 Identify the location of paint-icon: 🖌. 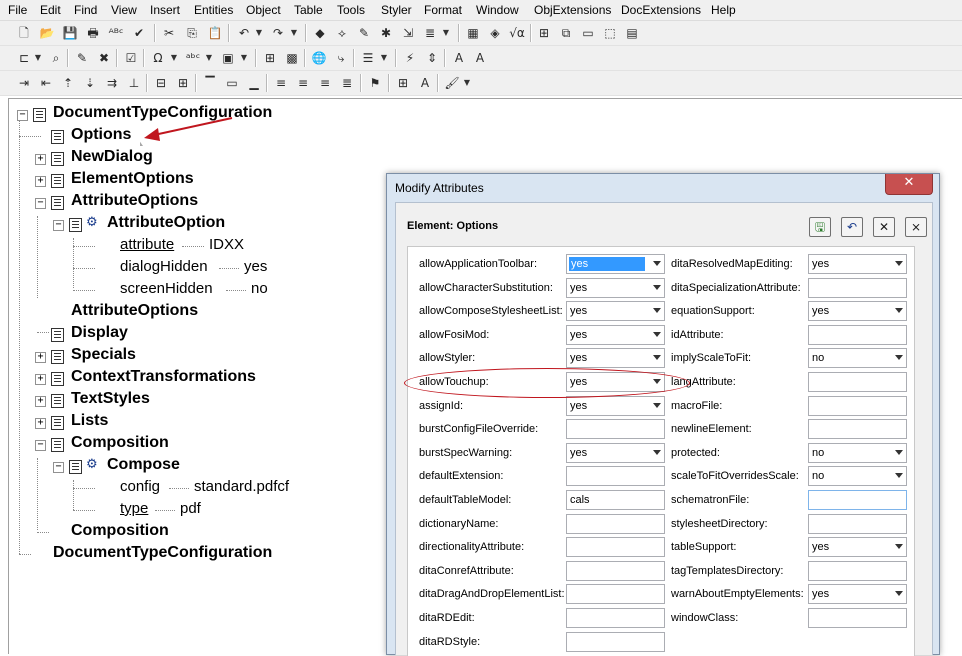
(452, 83).